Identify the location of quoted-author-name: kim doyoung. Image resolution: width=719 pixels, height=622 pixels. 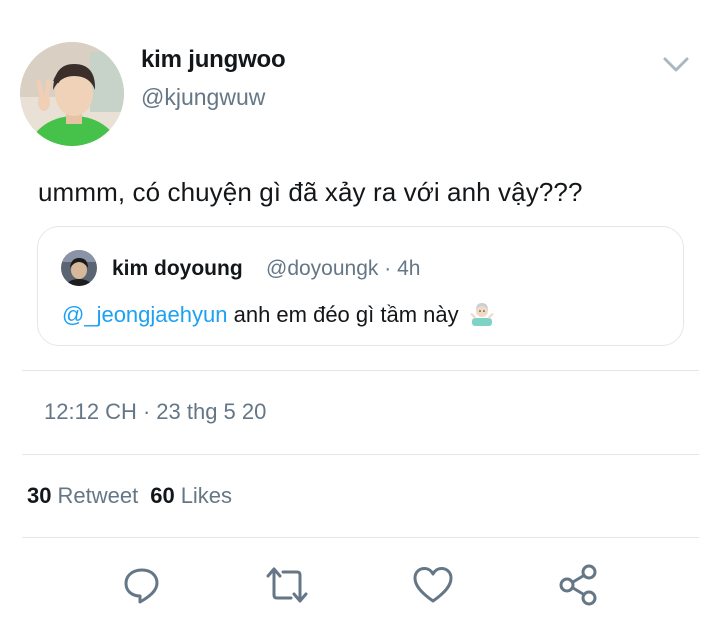
(177, 269).